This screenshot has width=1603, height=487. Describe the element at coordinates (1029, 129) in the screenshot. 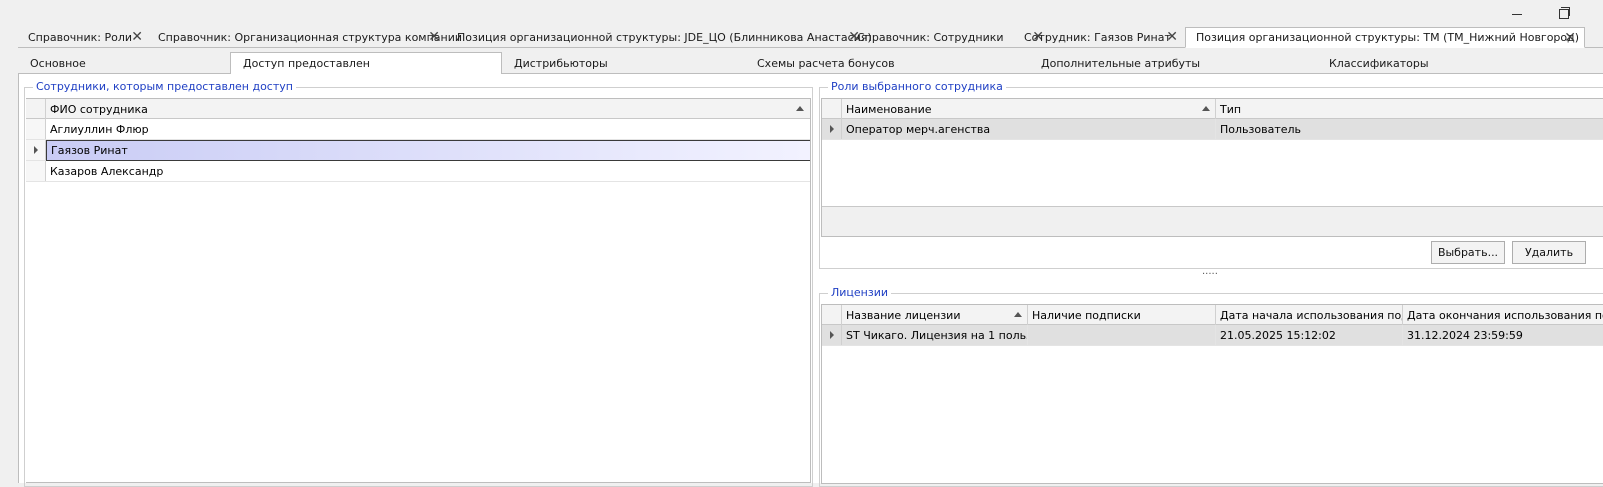

I see `cell-role-name: Оператор мерч.агенства` at that location.